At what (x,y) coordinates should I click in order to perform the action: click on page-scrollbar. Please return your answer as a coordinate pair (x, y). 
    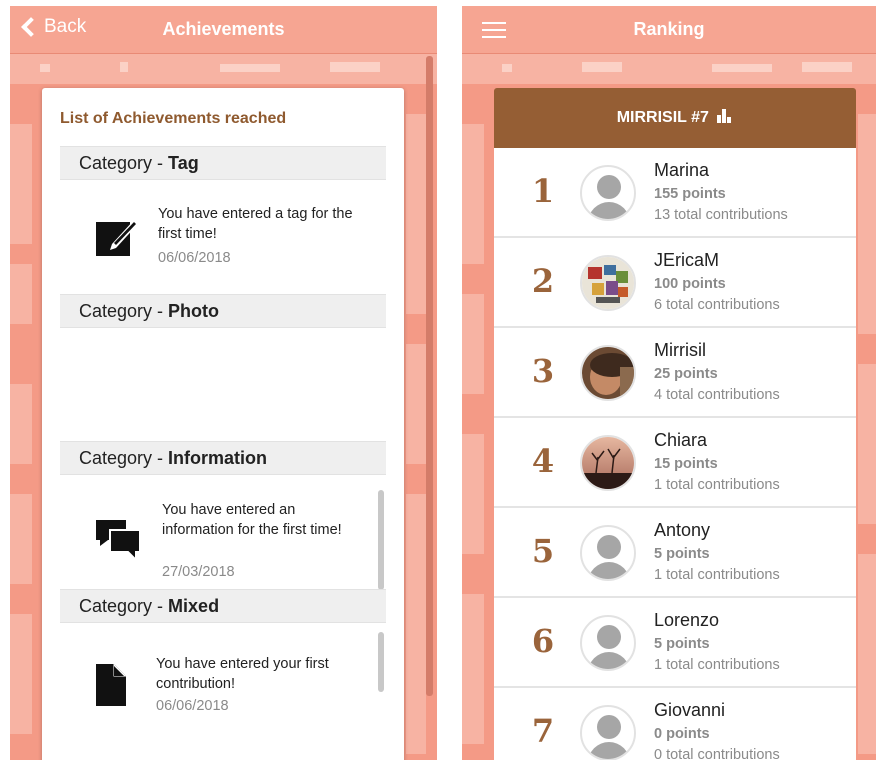
    Looking at the image, I should click on (429, 376).